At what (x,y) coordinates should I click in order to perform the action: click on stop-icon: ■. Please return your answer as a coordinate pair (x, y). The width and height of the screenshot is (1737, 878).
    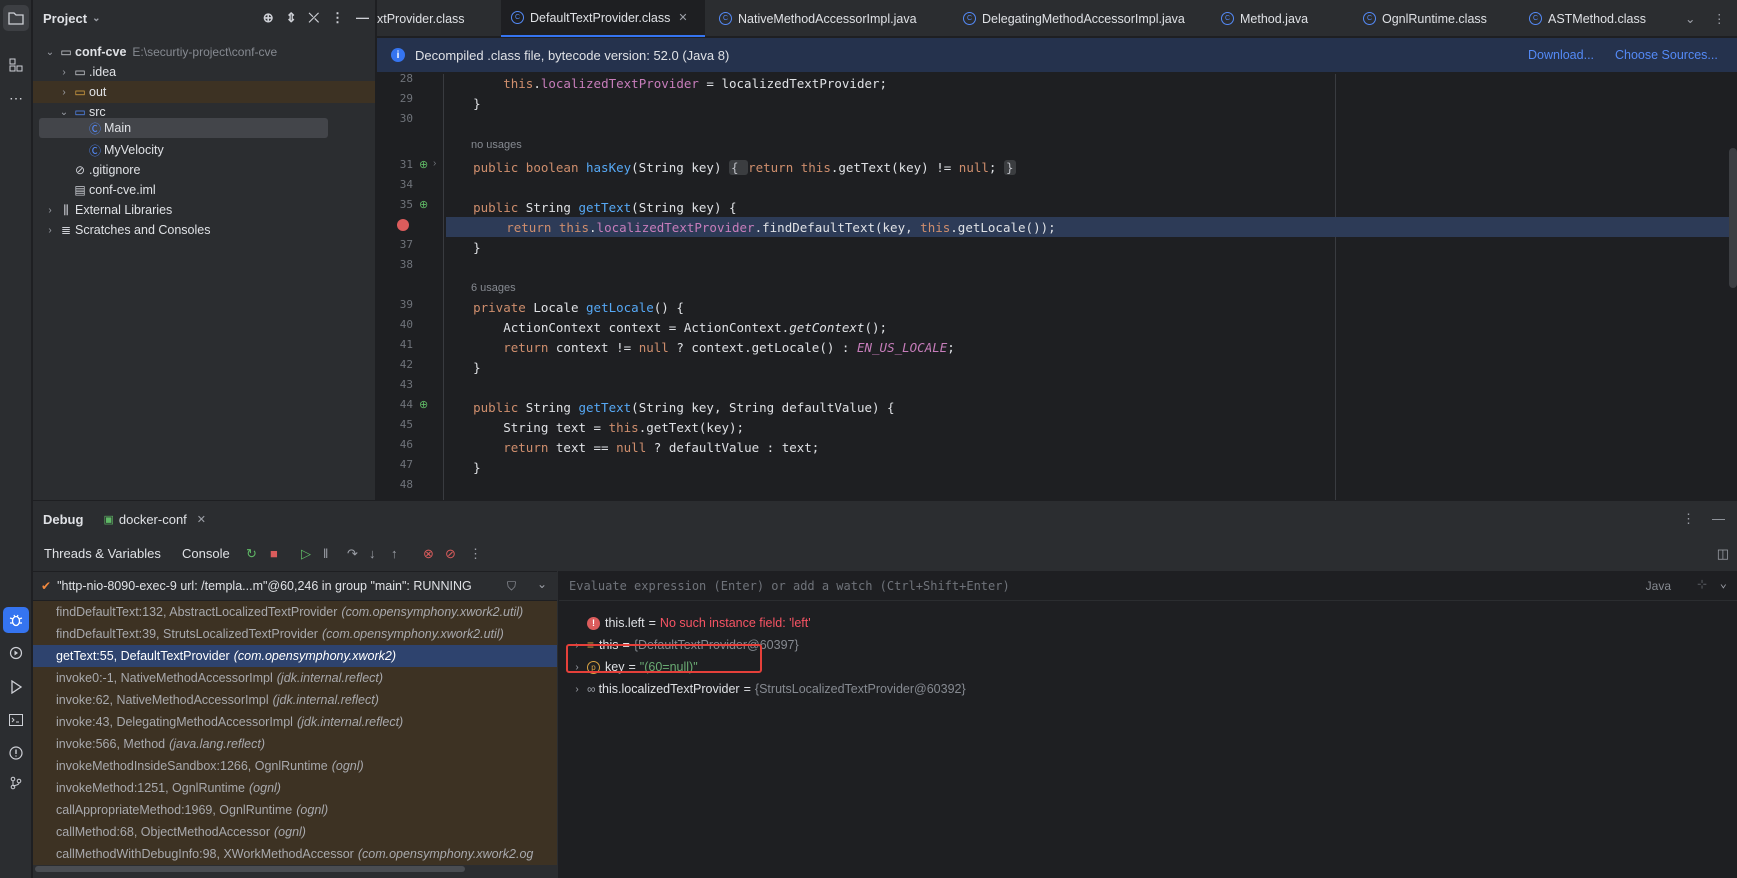
    Looking at the image, I should click on (274, 553).